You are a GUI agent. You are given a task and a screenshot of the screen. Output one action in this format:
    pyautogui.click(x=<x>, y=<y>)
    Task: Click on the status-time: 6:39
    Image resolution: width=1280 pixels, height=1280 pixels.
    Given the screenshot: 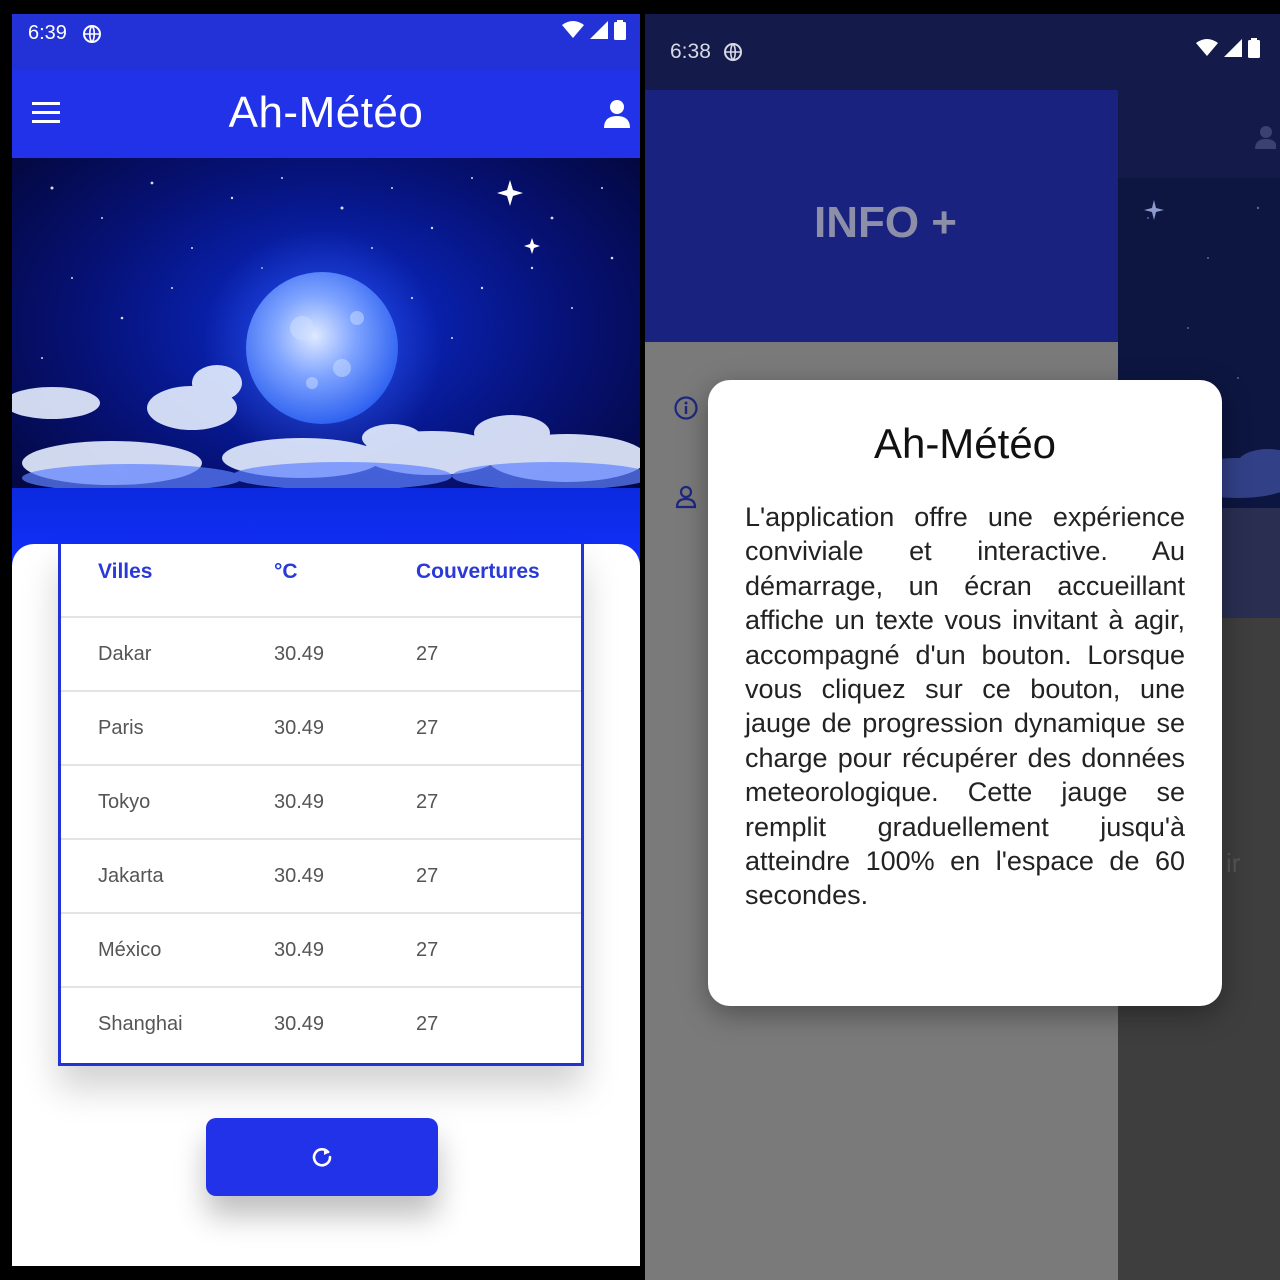 What is the action you would take?
    pyautogui.click(x=47, y=33)
    